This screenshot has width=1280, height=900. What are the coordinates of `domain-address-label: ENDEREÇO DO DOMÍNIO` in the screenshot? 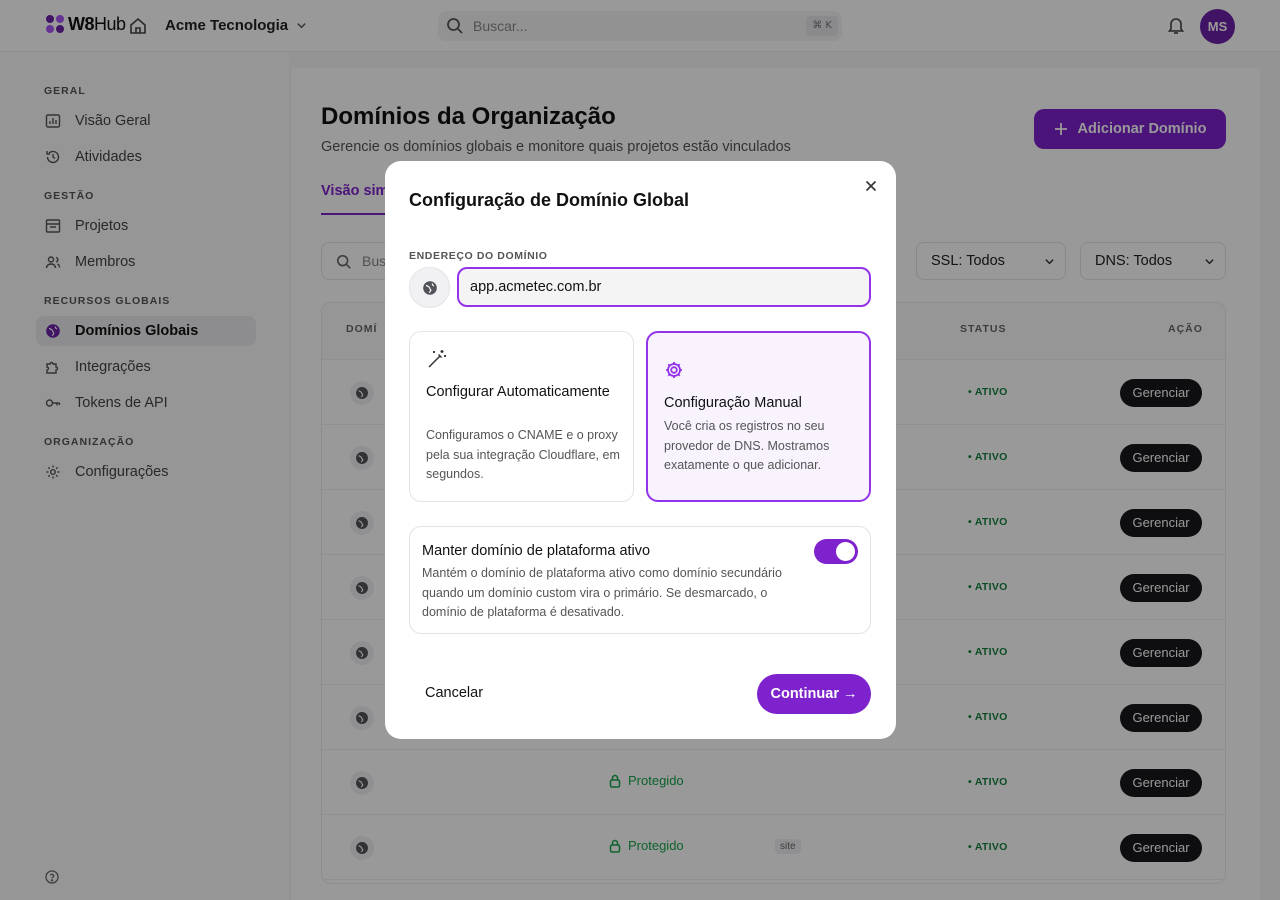 It's located at (478, 256).